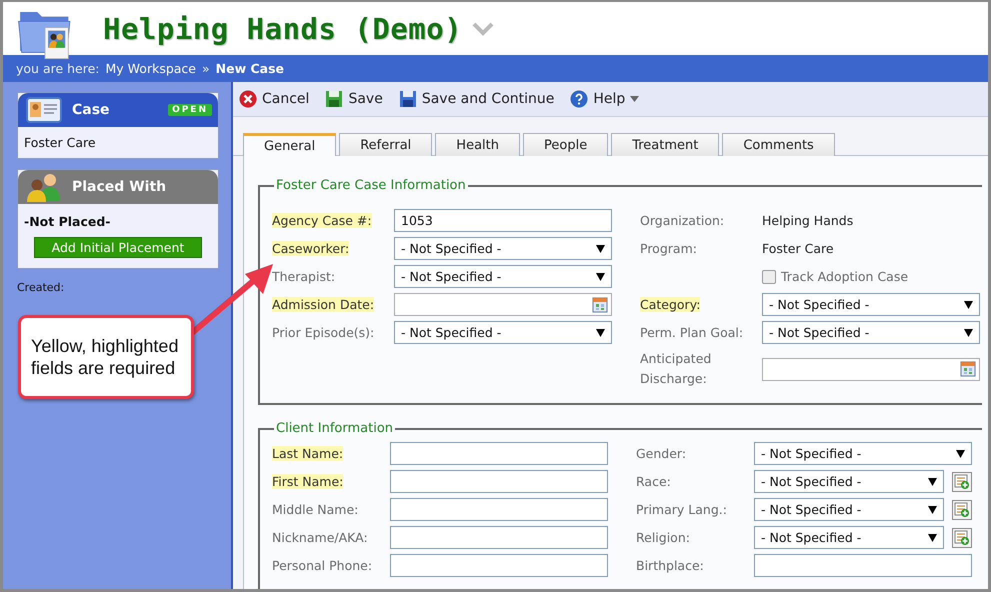 This screenshot has width=991, height=592. I want to click on field-label: Gender:, so click(661, 453).